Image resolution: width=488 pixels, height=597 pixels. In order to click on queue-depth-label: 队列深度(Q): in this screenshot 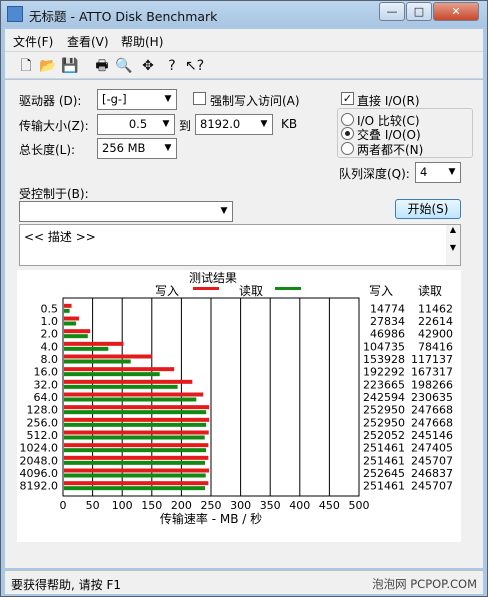, I will do `click(374, 174)`.